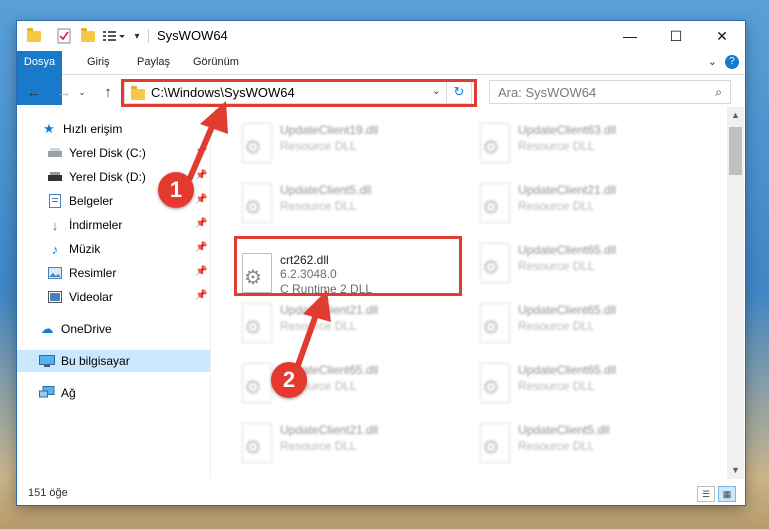 The image size is (769, 529). What do you see at coordinates (176, 190) in the screenshot?
I see `step-1-badge: 1` at bounding box center [176, 190].